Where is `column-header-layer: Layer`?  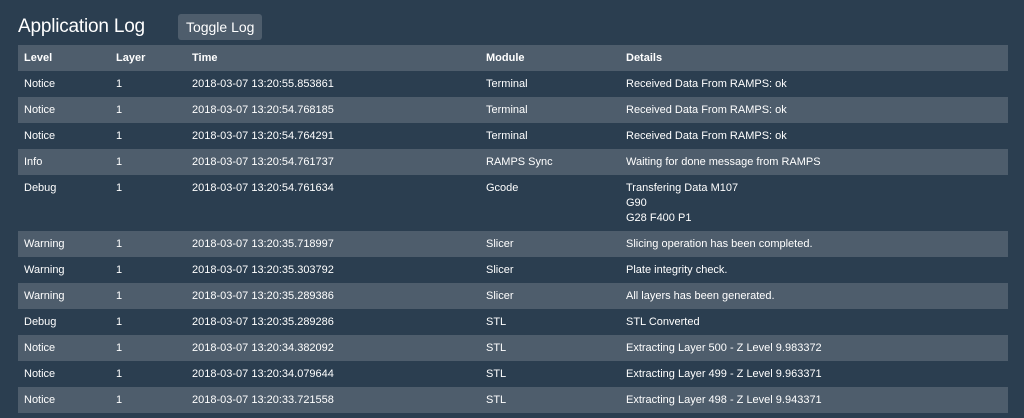
column-header-layer: Layer is located at coordinates (148, 58).